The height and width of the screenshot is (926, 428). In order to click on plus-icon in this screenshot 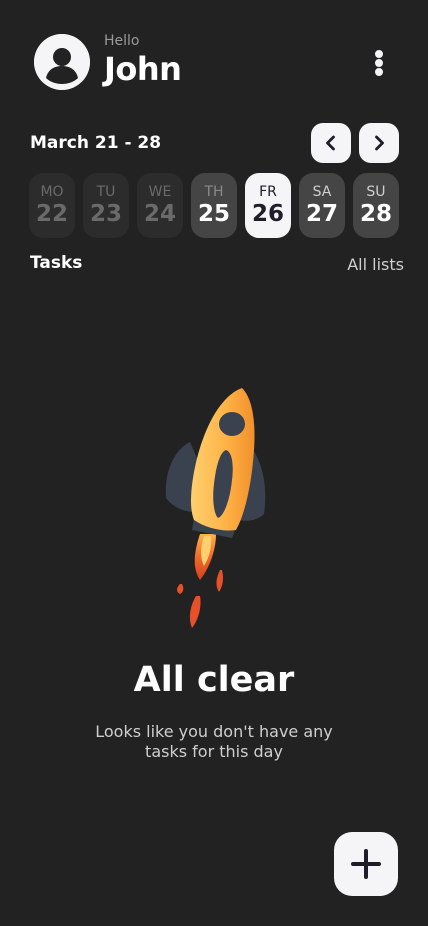, I will do `click(366, 864)`.